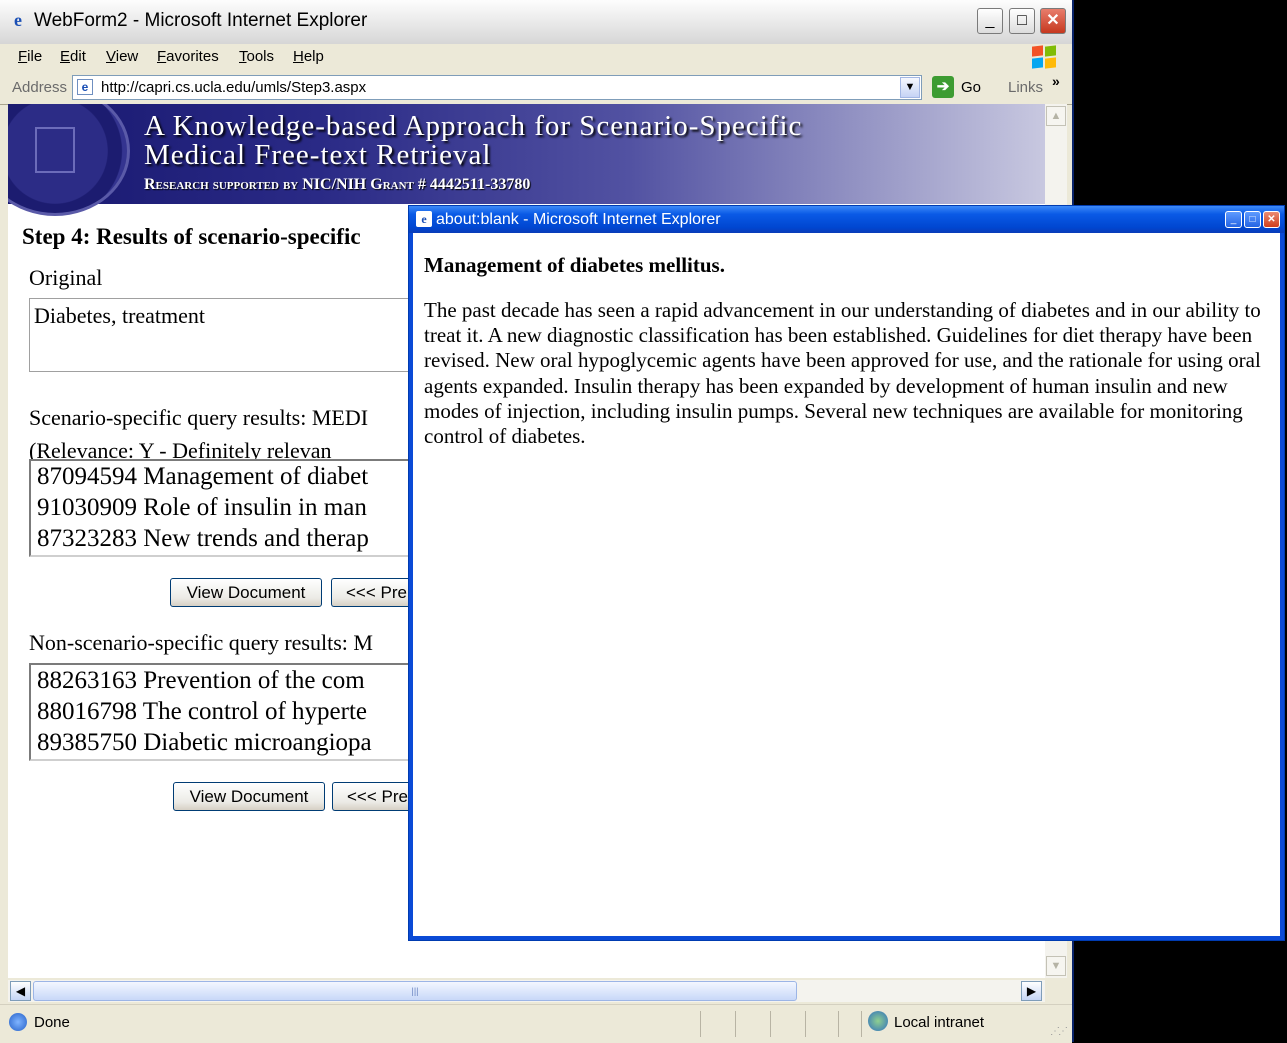 Image resolution: width=1287 pixels, height=1043 pixels. I want to click on popup-maximize-button: □, so click(1252, 219).